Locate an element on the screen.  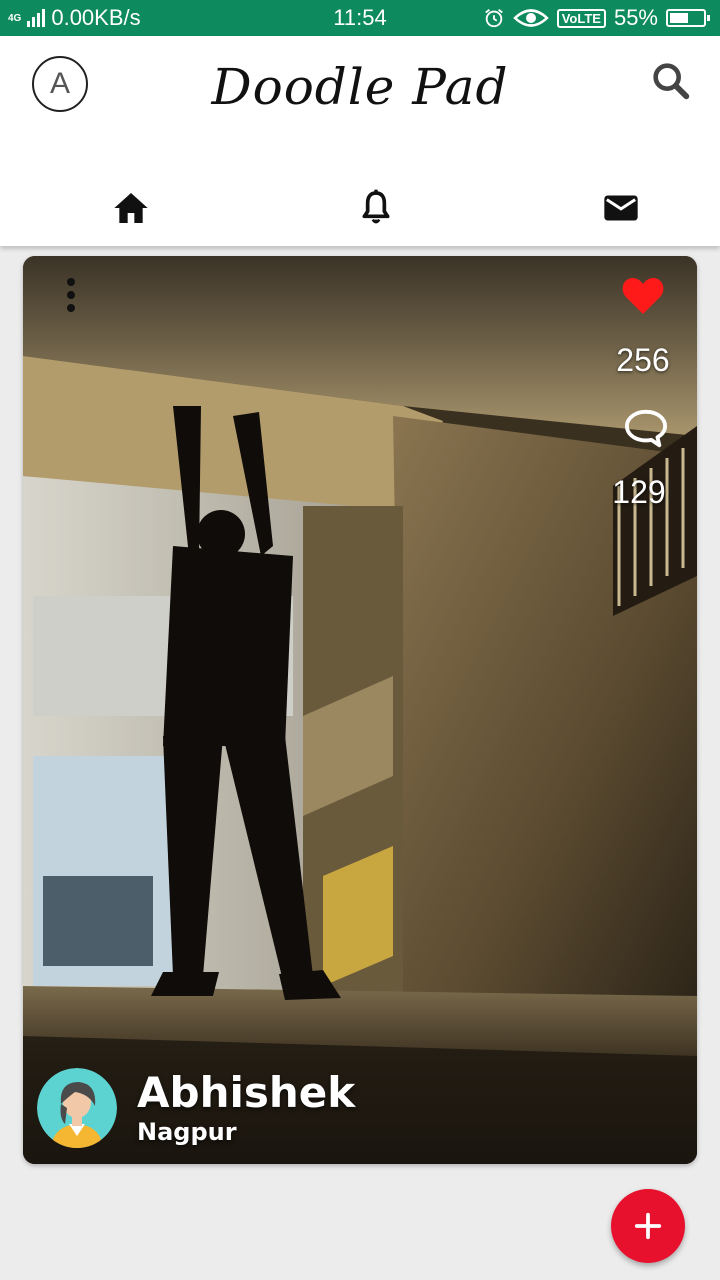
post-author-location: Nagpur is located at coordinates (187, 1132).